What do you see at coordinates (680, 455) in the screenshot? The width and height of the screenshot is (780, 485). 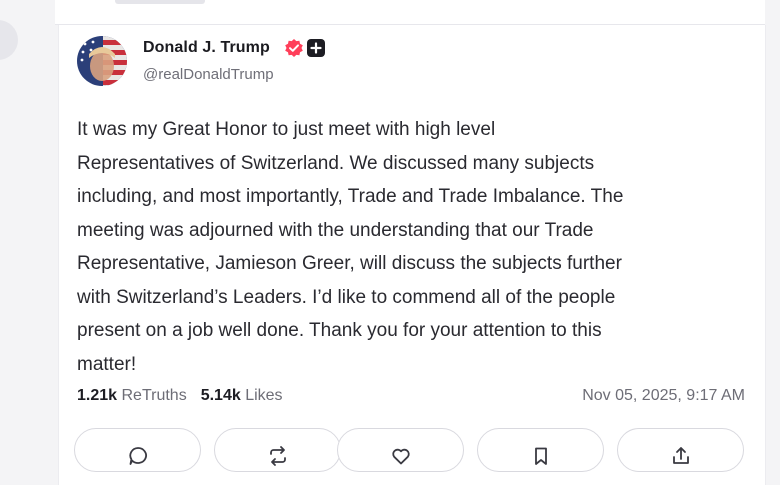 I see `share-icon` at bounding box center [680, 455].